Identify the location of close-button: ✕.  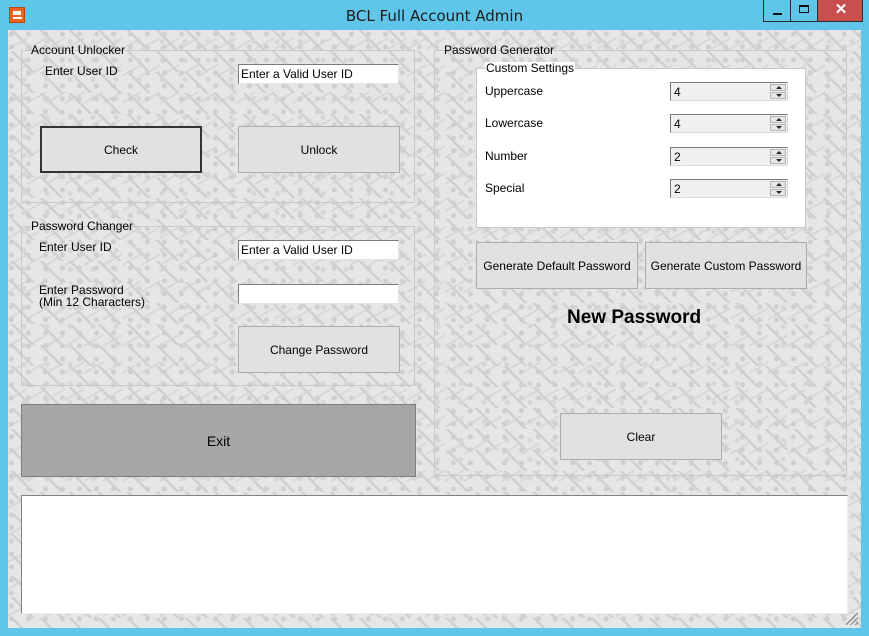
(840, 11).